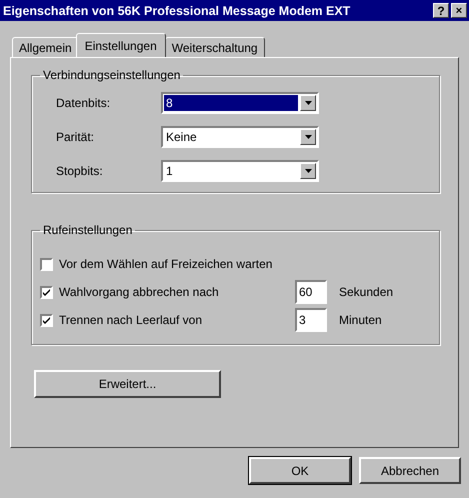 The image size is (469, 498). Describe the element at coordinates (300, 470) in the screenshot. I see `ok-button: OK` at that location.